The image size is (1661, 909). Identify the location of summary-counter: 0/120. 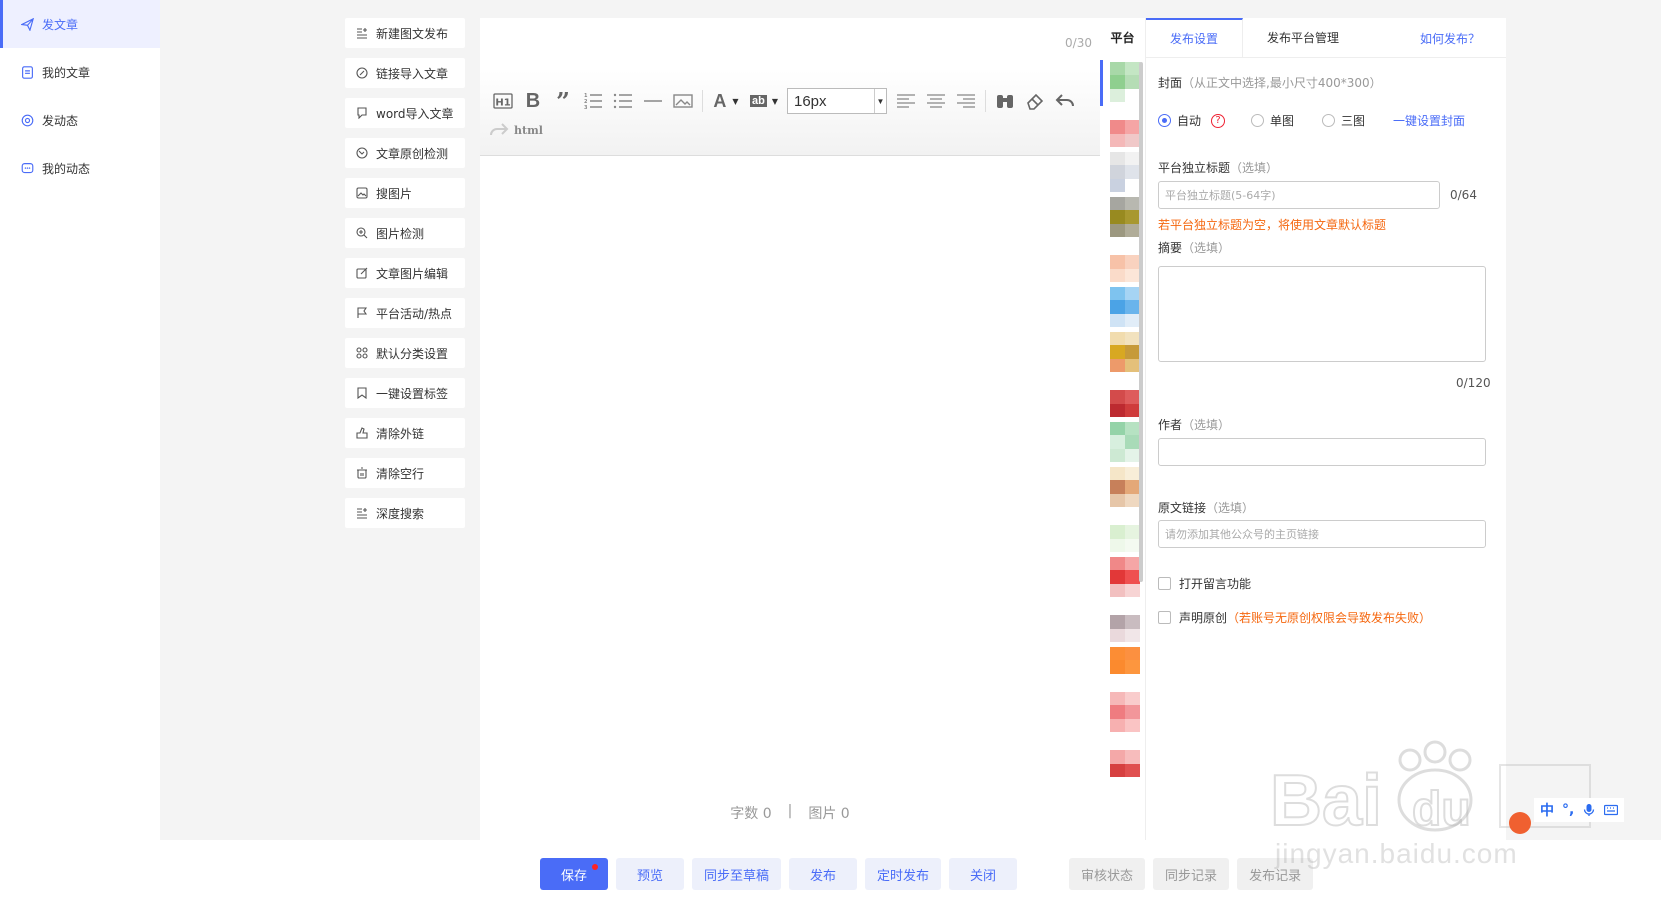
(1473, 383).